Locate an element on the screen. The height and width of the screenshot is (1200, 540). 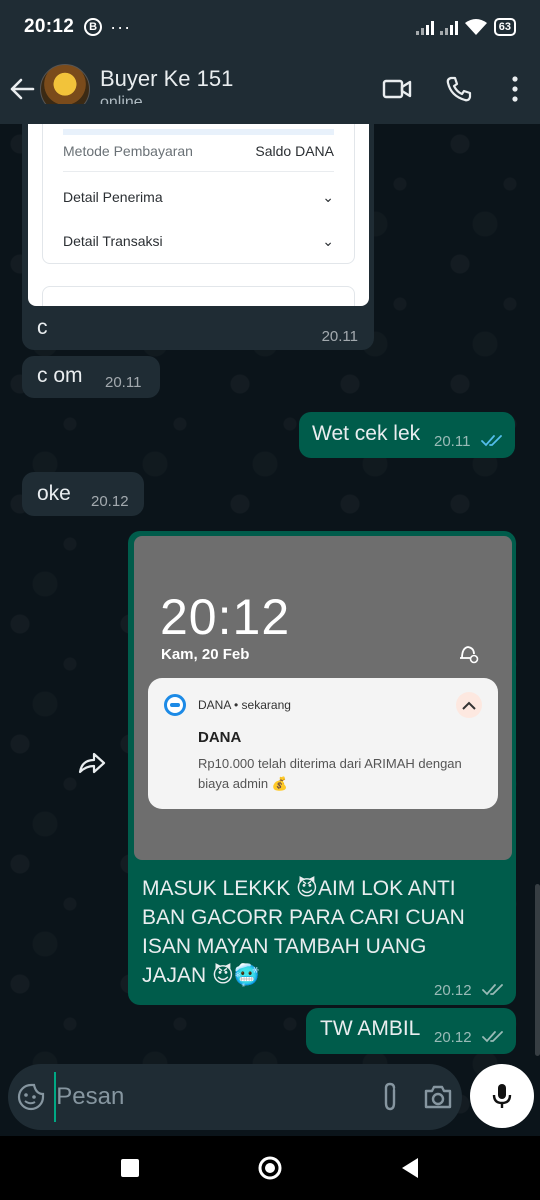
video-camera-icon is located at coordinates (397, 89).